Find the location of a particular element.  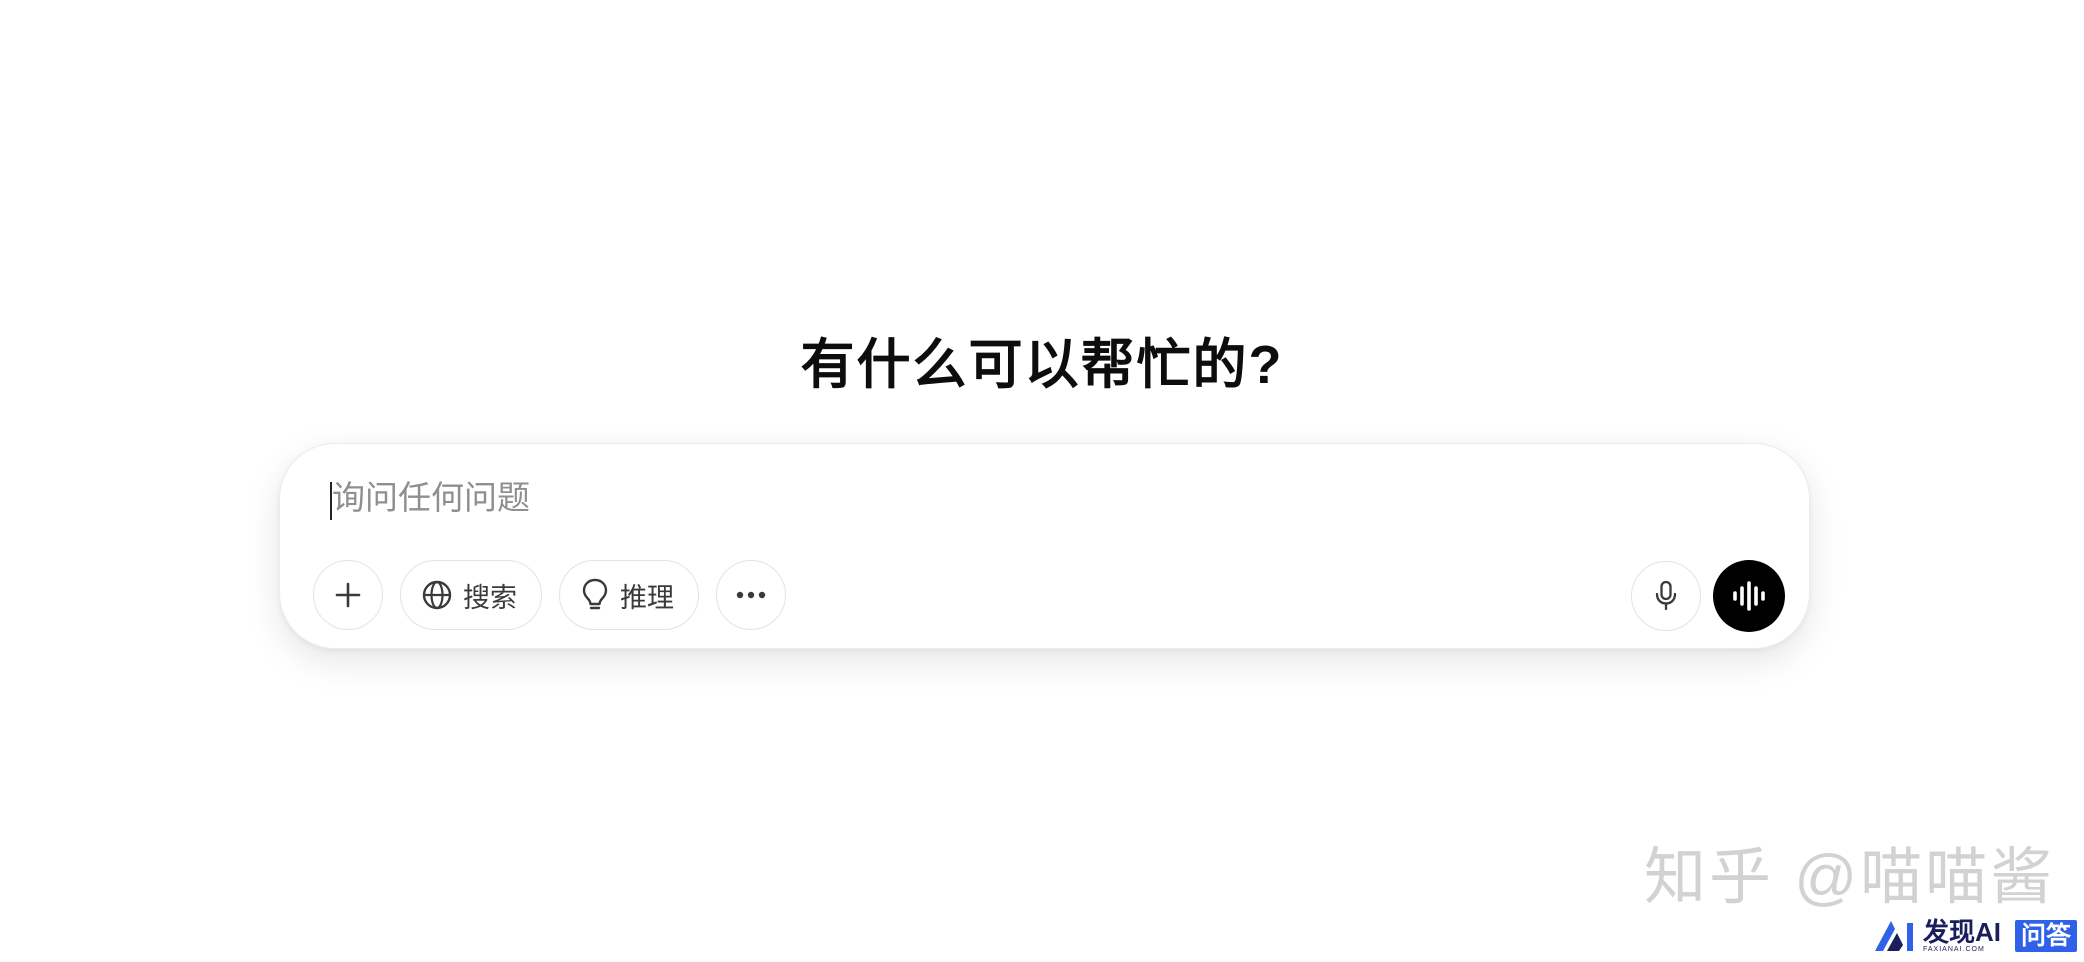

brand-name: 发现AI is located at coordinates (1962, 932).